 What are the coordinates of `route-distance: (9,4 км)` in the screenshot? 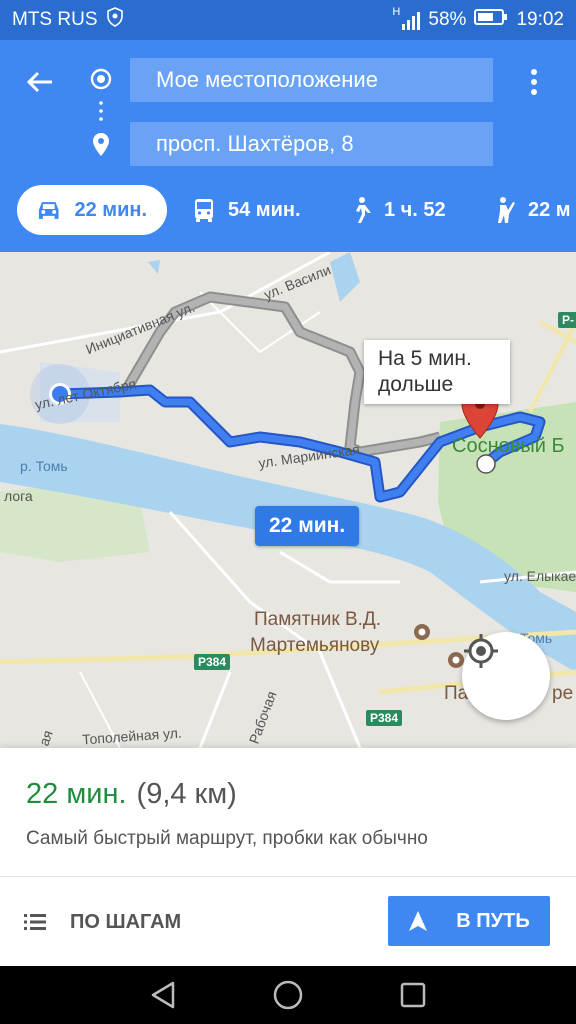 It's located at (186, 794).